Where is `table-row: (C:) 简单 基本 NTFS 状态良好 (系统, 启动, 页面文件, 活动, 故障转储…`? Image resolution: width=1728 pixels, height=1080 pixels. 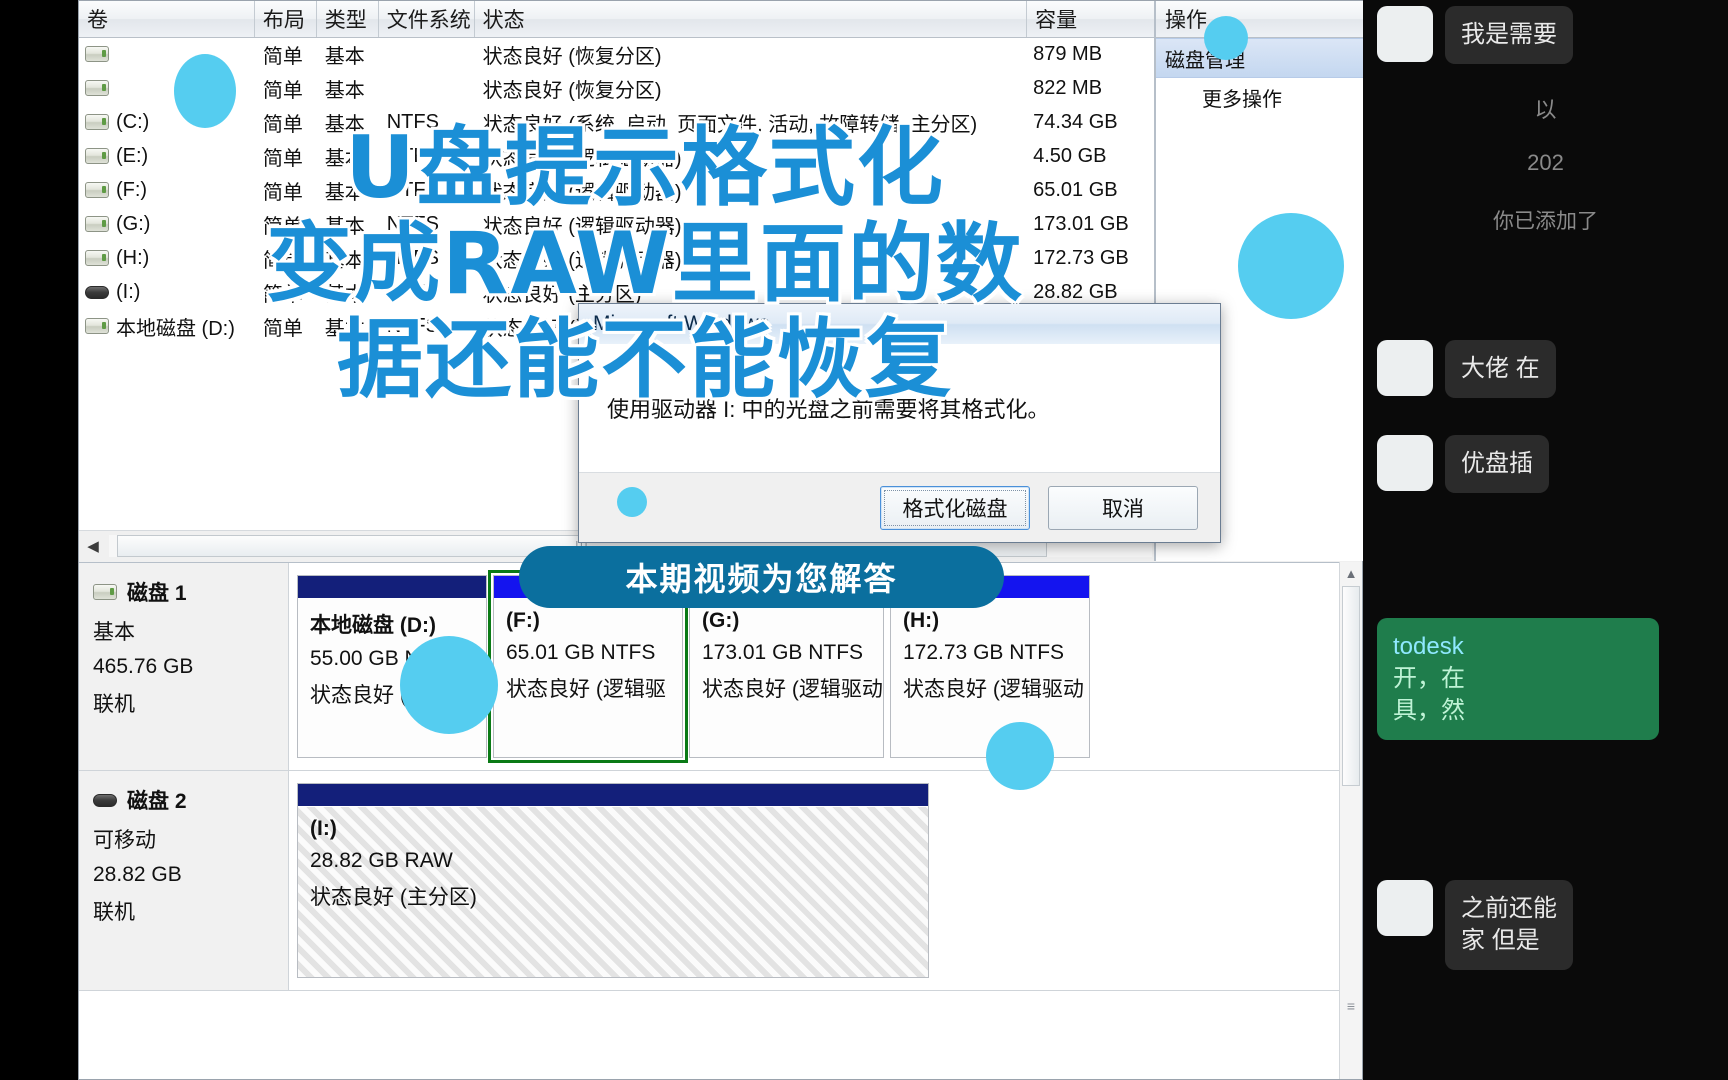
table-row: (C:) 简单 基本 NTFS 状态良好 (系统, 启动, 页面文件, 活动, 故障转储… is located at coordinates (616, 122).